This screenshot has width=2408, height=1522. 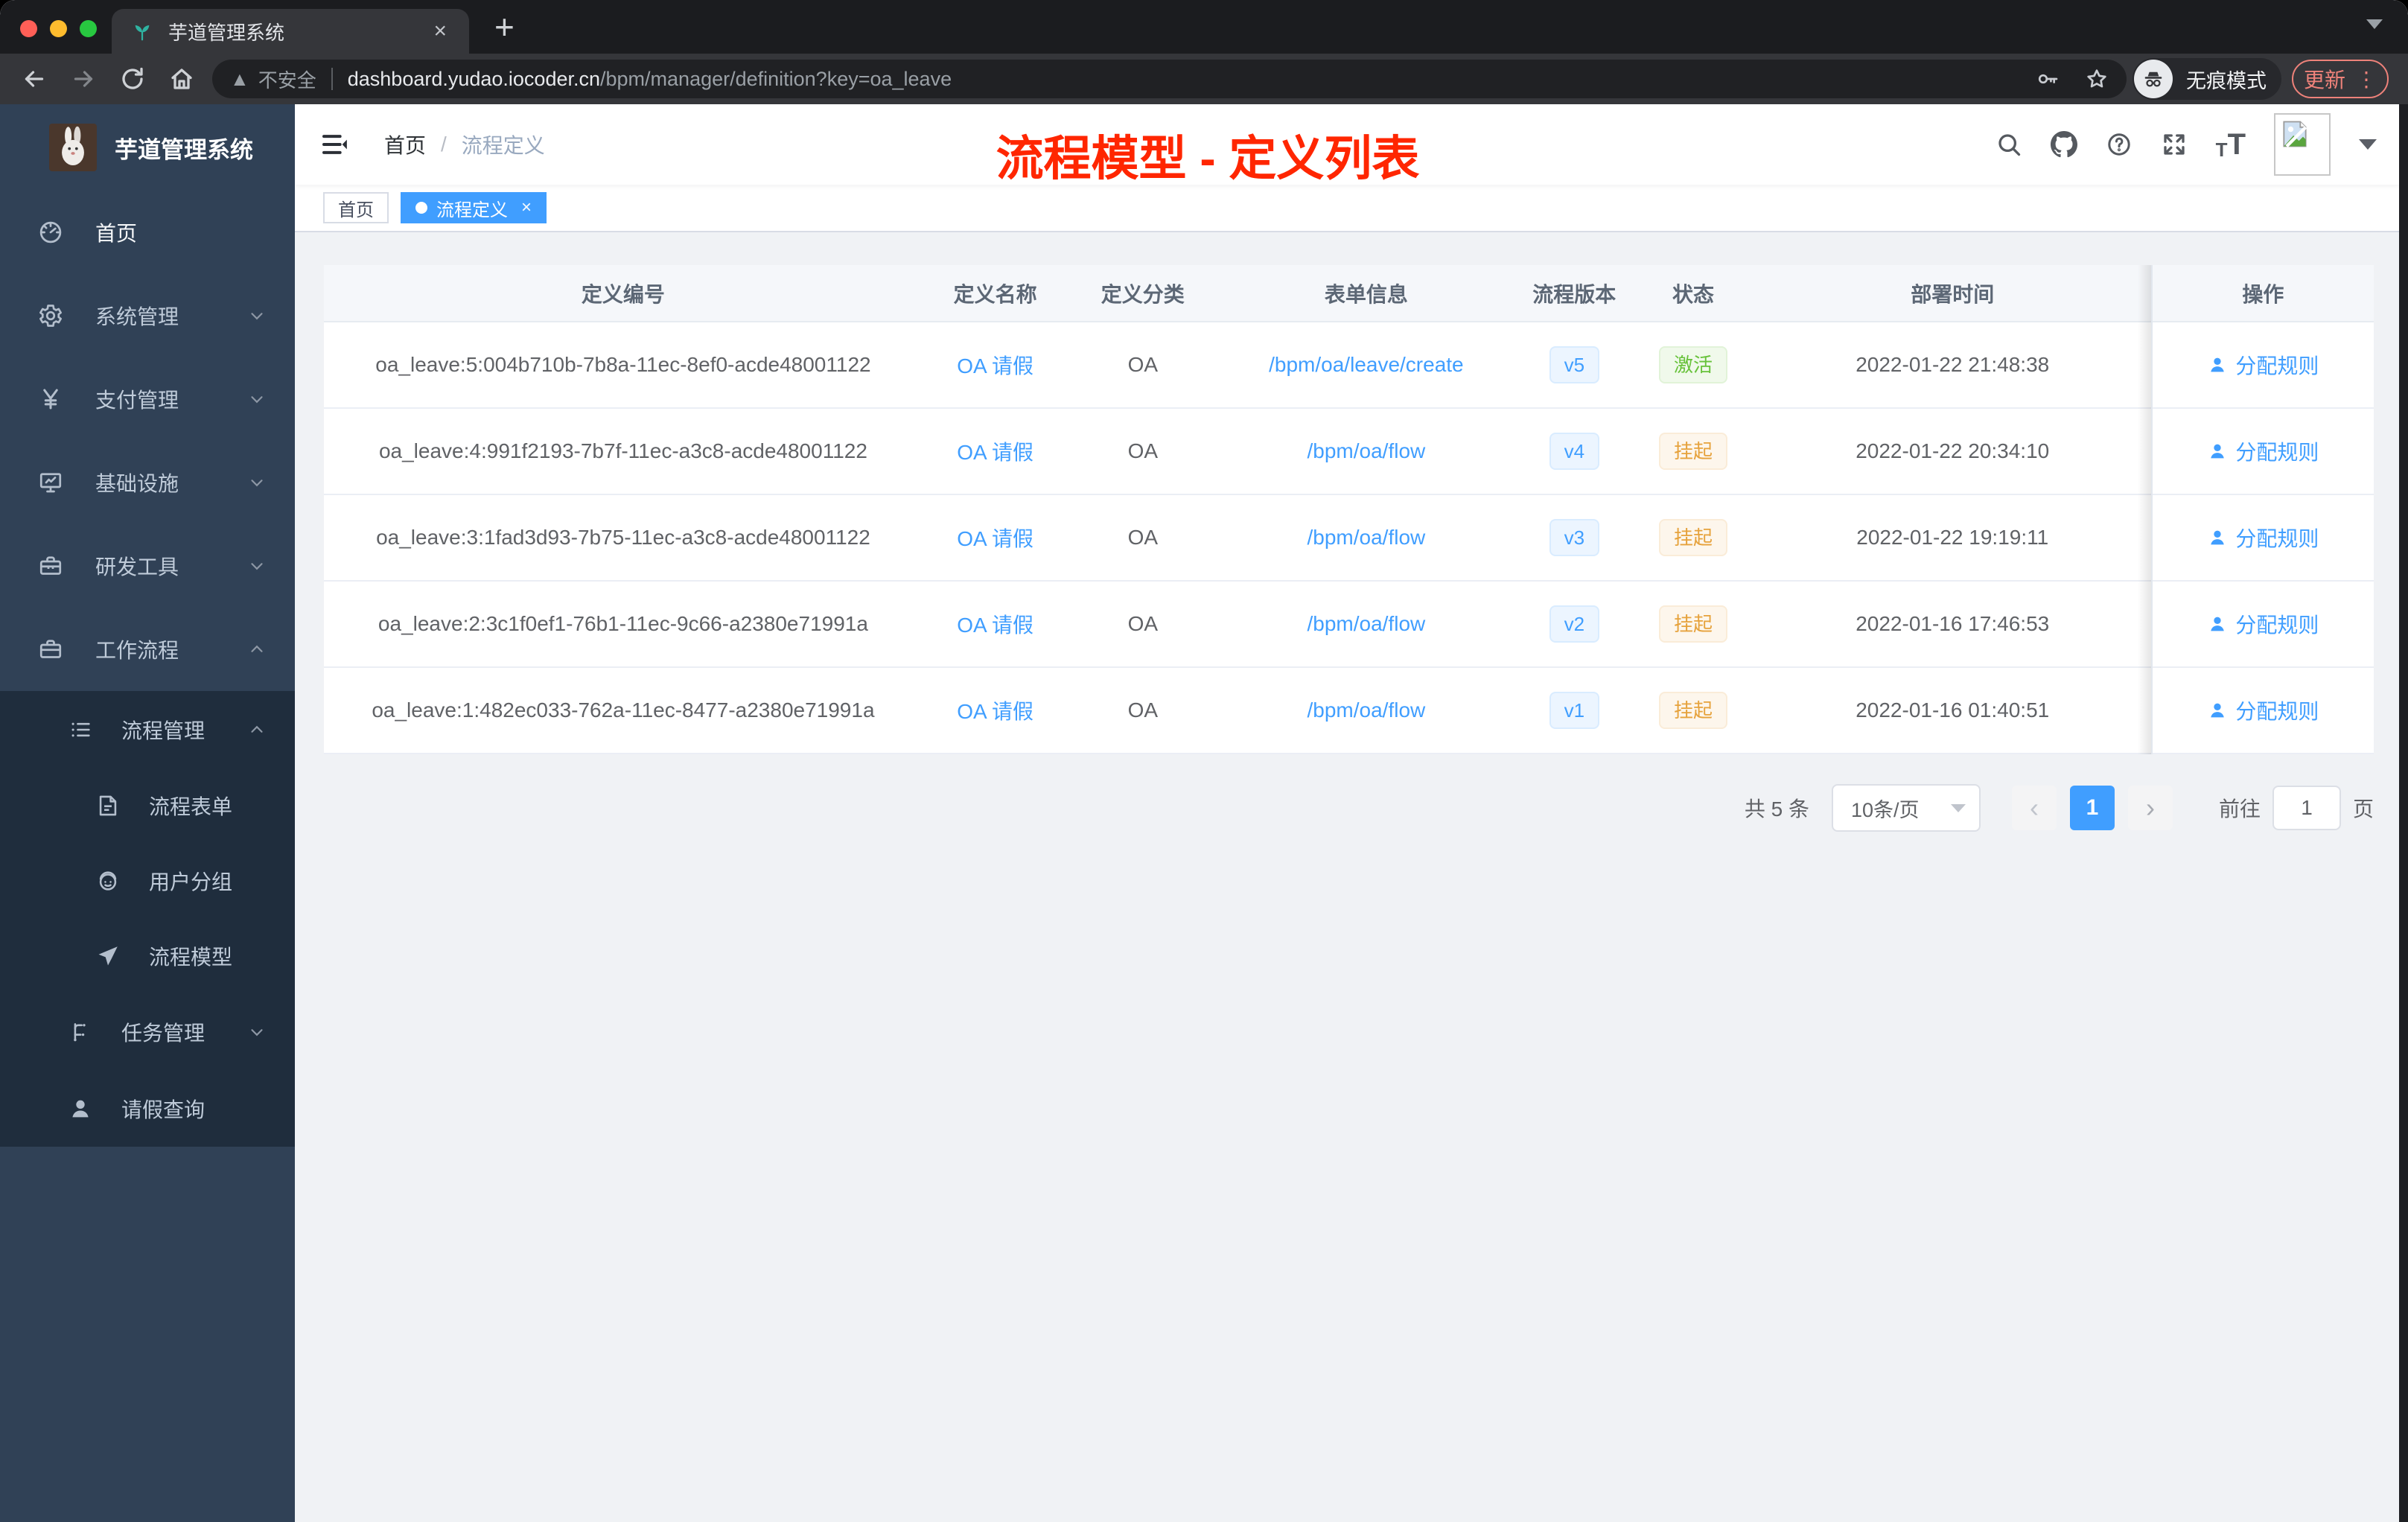 What do you see at coordinates (2097, 79) in the screenshot?
I see `bookmark-star-icon` at bounding box center [2097, 79].